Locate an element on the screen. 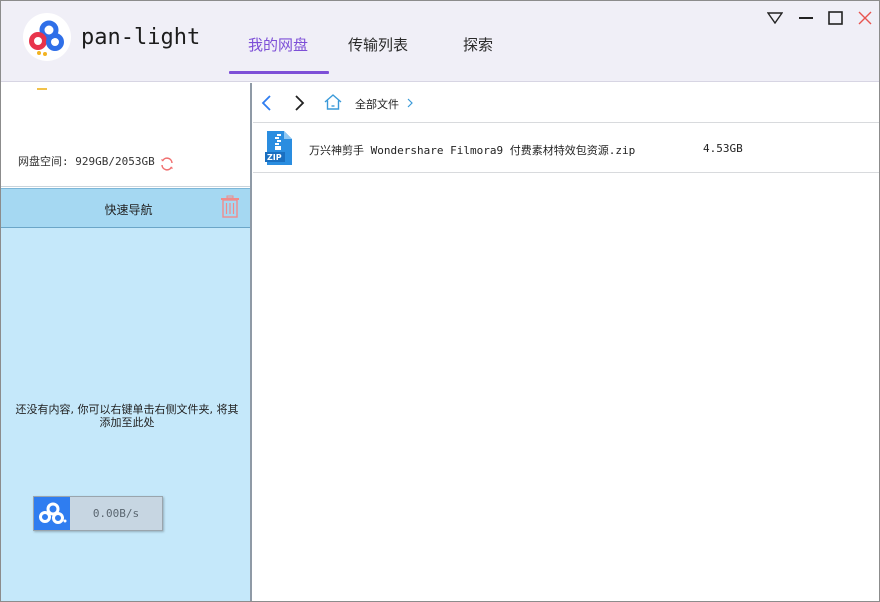 This screenshot has width=880, height=602. active-tab-indicator is located at coordinates (279, 72).